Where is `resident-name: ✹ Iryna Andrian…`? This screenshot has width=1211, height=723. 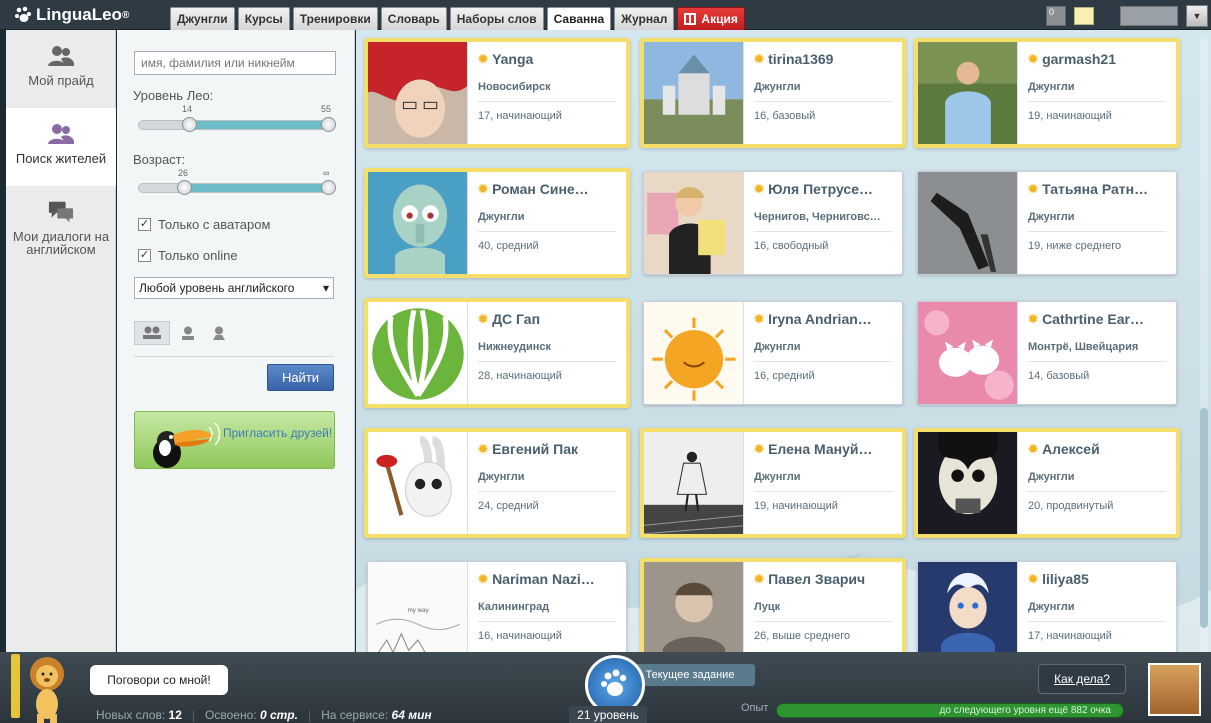
resident-name: ✹ Iryna Andrian… is located at coordinates (823, 319).